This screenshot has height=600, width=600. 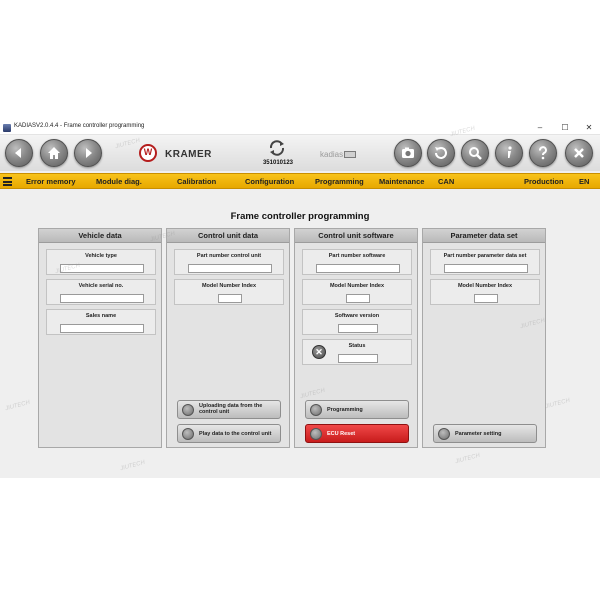 What do you see at coordinates (235, 434) in the screenshot?
I see `button-label: Play data to the control unit` at bounding box center [235, 434].